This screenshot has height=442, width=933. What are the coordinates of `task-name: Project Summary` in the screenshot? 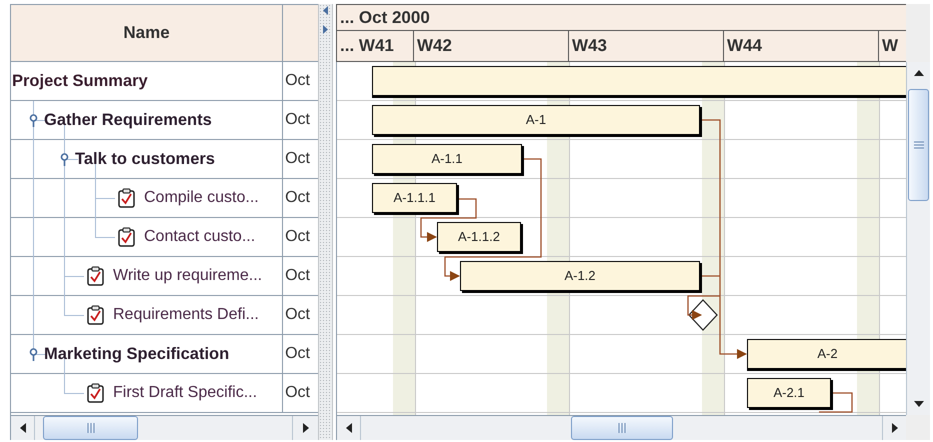 It's located at (80, 81).